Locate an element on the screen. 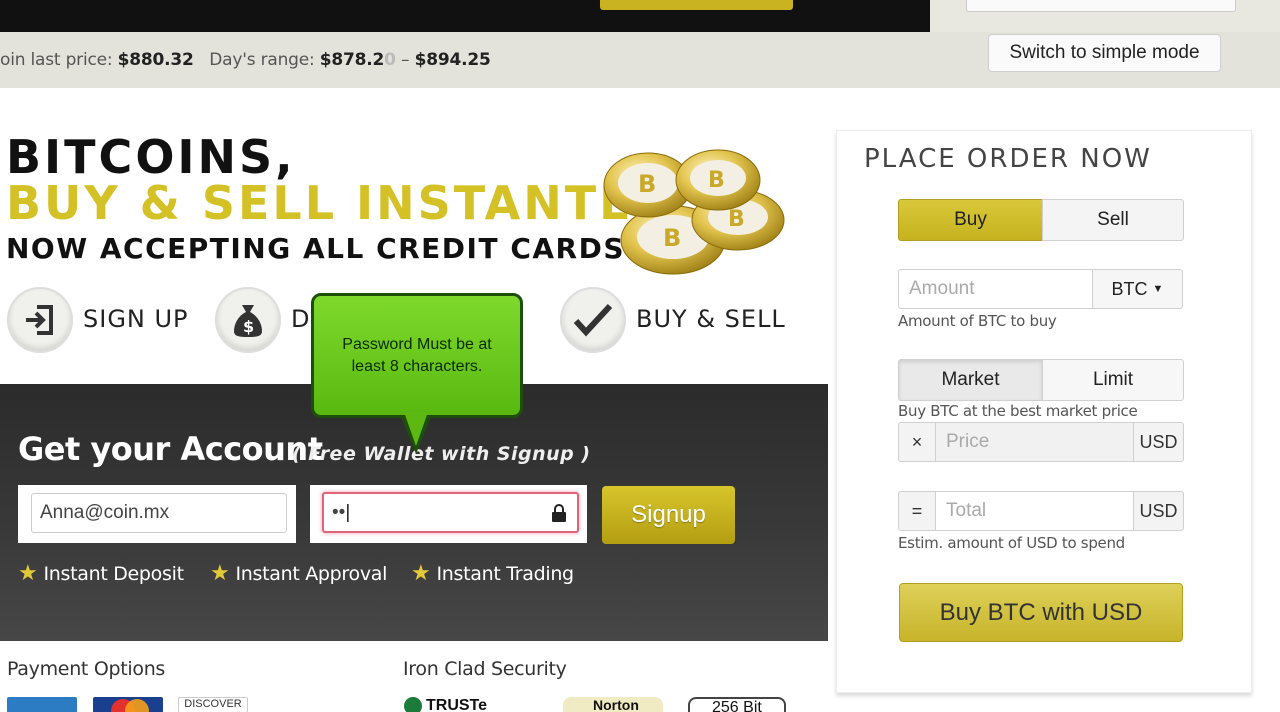 This screenshot has width=1280, height=712. equals-icon: = is located at coordinates (917, 511).